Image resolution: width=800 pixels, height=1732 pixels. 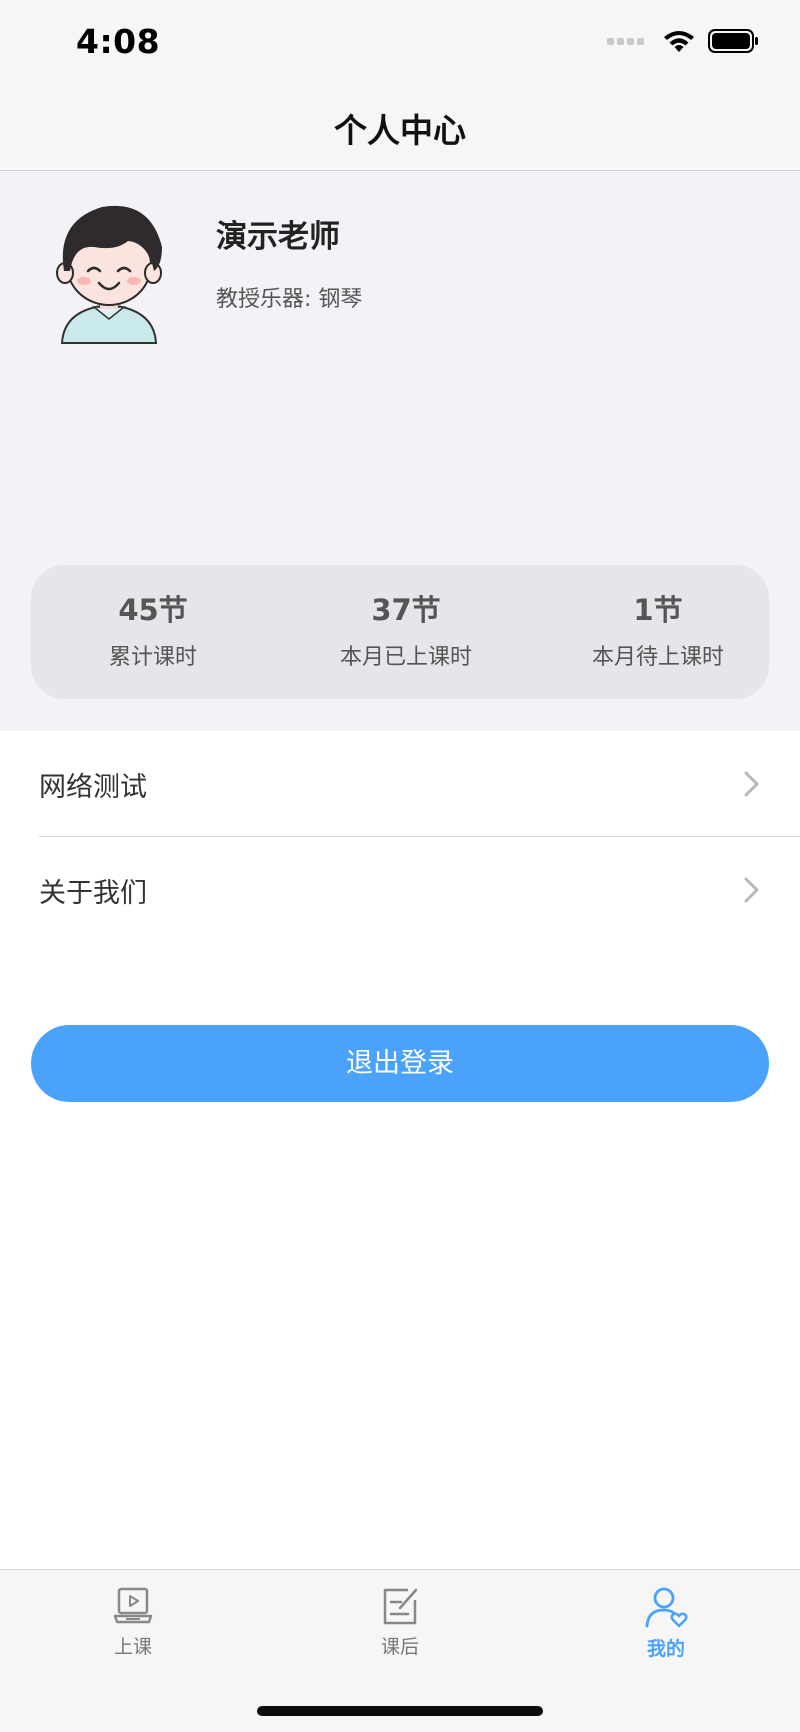 What do you see at coordinates (399, 1647) in the screenshot?
I see `tab-label: 课后` at bounding box center [399, 1647].